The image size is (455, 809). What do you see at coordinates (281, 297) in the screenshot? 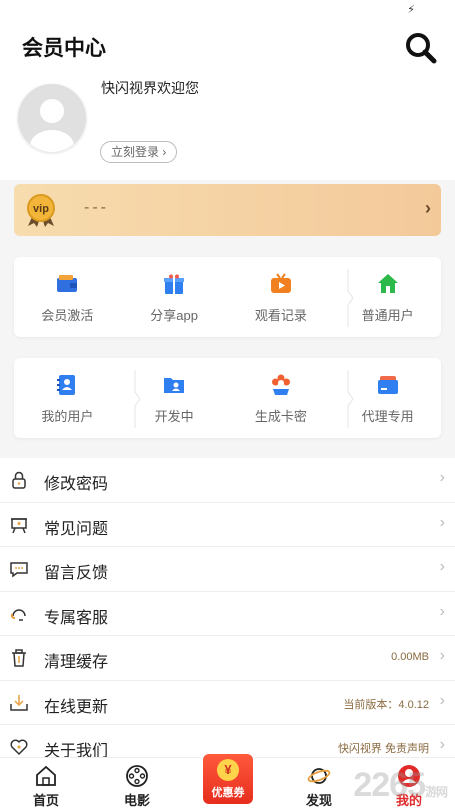
I see `grid-item-history: 观看记录` at bounding box center [281, 297].